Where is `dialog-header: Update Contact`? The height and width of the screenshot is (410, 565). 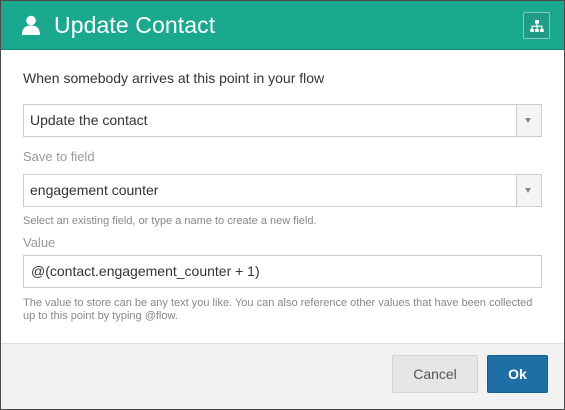
dialog-header: Update Contact is located at coordinates (282, 25).